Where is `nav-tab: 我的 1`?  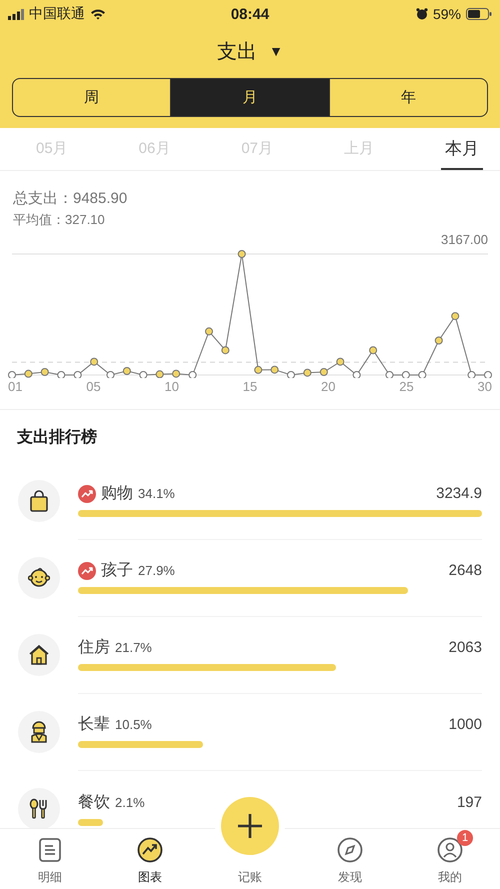 nav-tab: 我的 1 is located at coordinates (450, 859).